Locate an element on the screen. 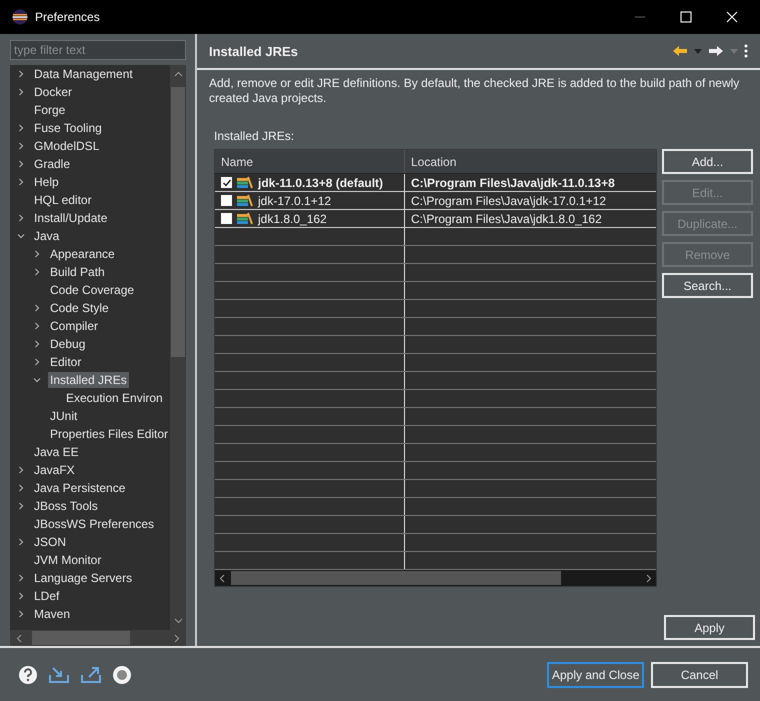 The height and width of the screenshot is (701, 760). tree-item: Fuse Tooling is located at coordinates (68, 128).